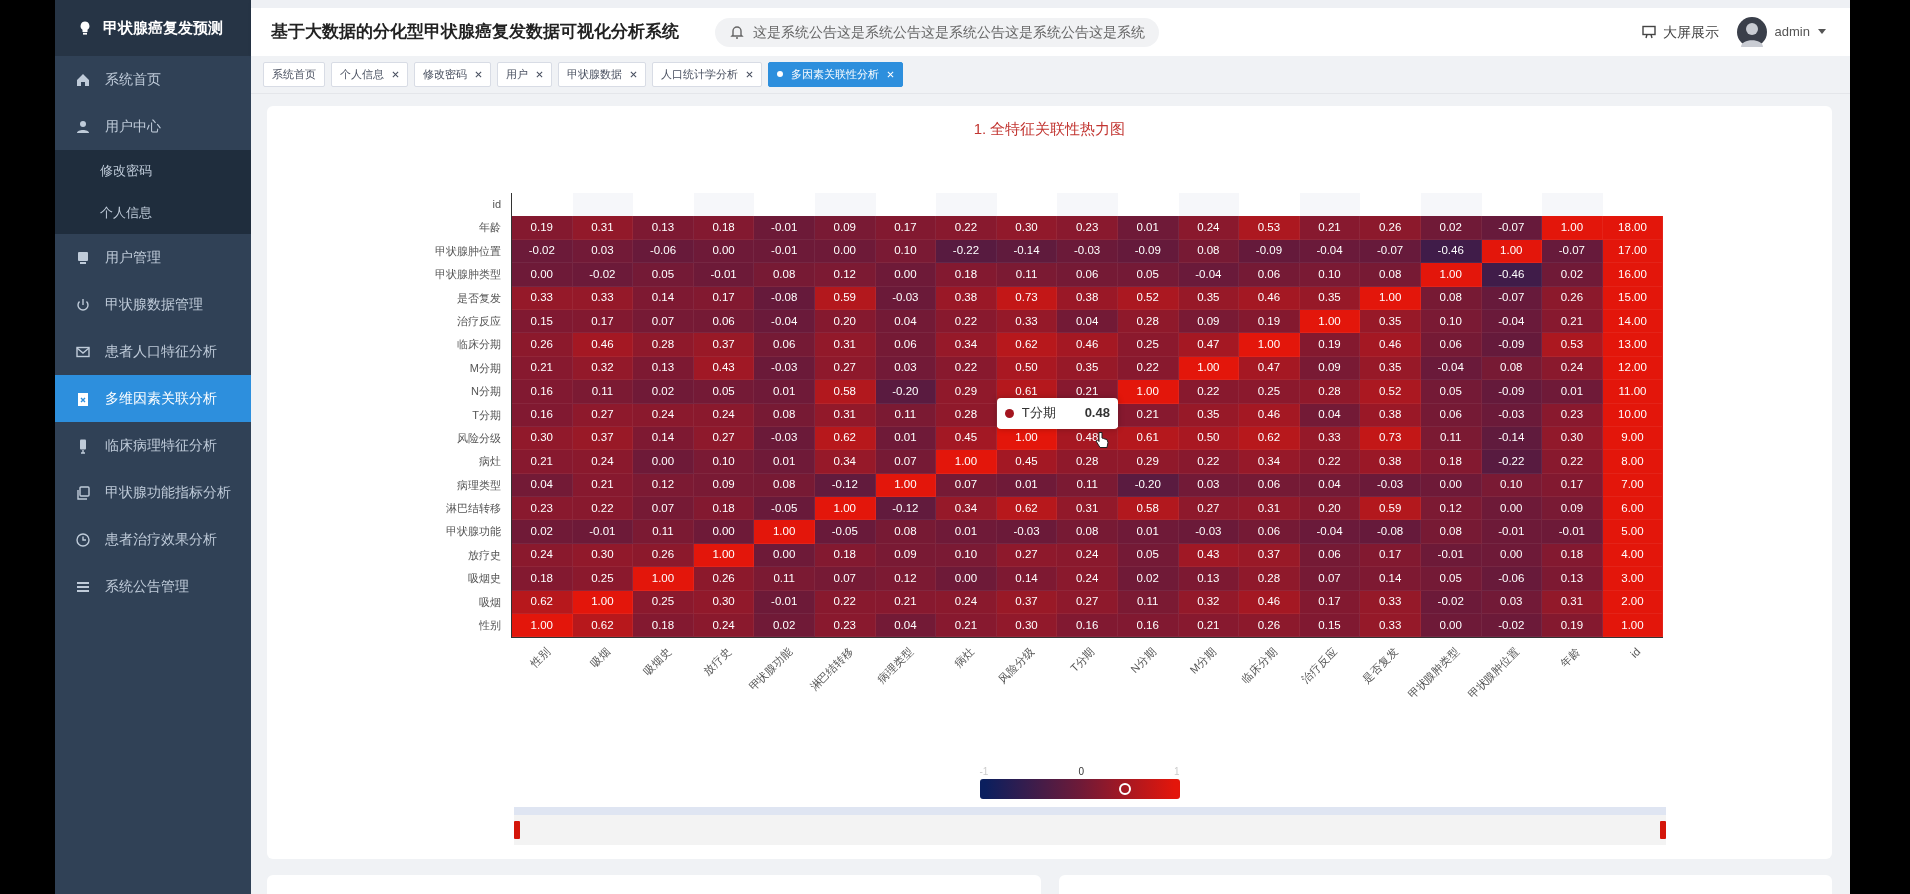 This screenshot has width=1910, height=894. Describe the element at coordinates (1634, 652) in the screenshot. I see `axis-label: id` at that location.